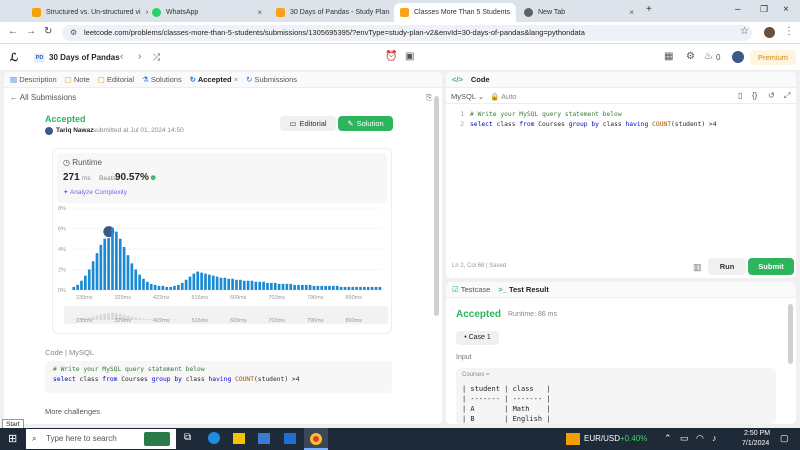 The image size is (800, 450). Describe the element at coordinates (391, 56) in the screenshot. I see `timer-icon: ⏰` at that location.